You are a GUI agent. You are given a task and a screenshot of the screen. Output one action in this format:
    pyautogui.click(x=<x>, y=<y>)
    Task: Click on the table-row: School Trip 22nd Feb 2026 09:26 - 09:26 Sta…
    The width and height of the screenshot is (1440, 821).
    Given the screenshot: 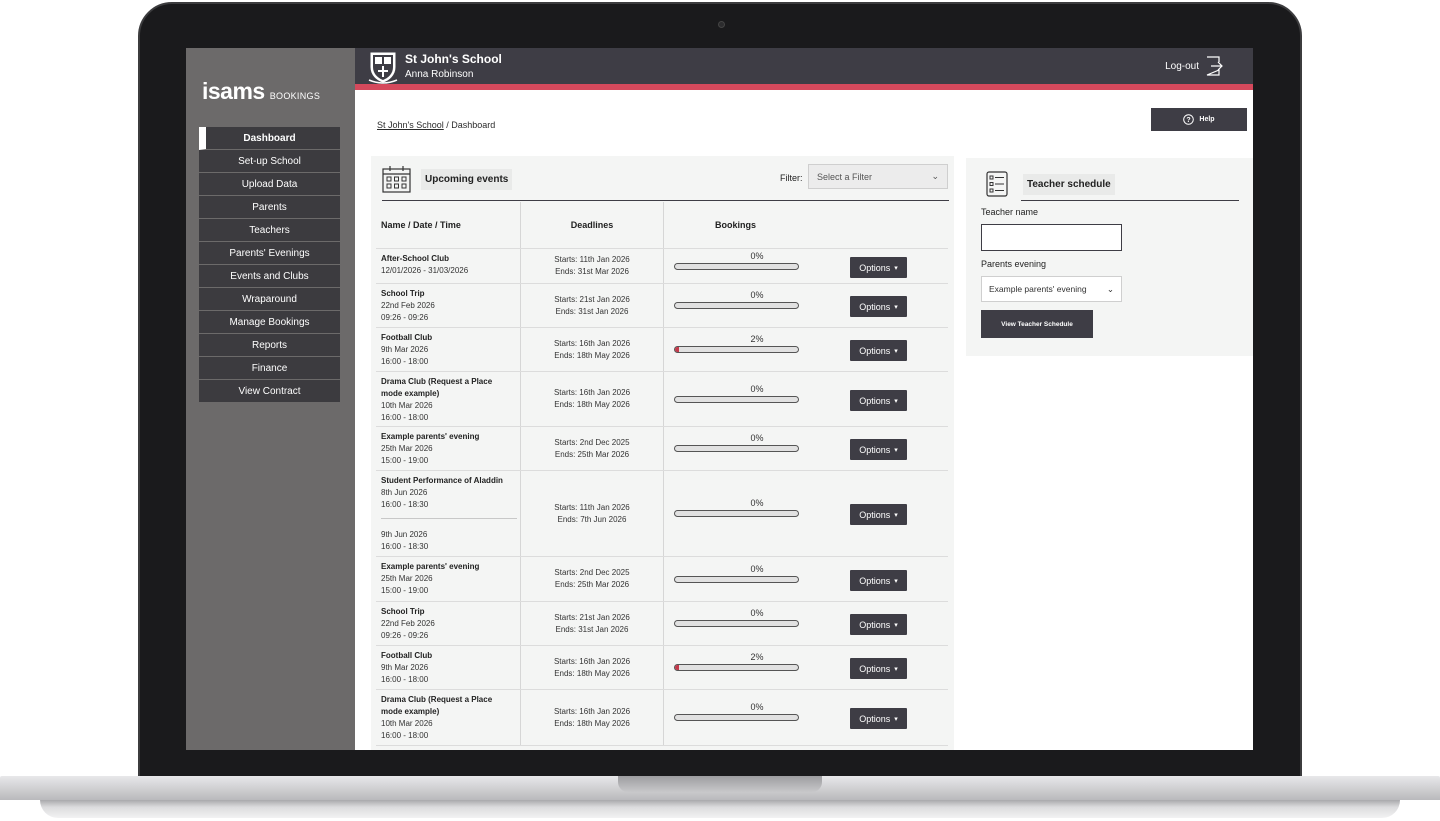 What is the action you would take?
    pyautogui.click(x=662, y=306)
    